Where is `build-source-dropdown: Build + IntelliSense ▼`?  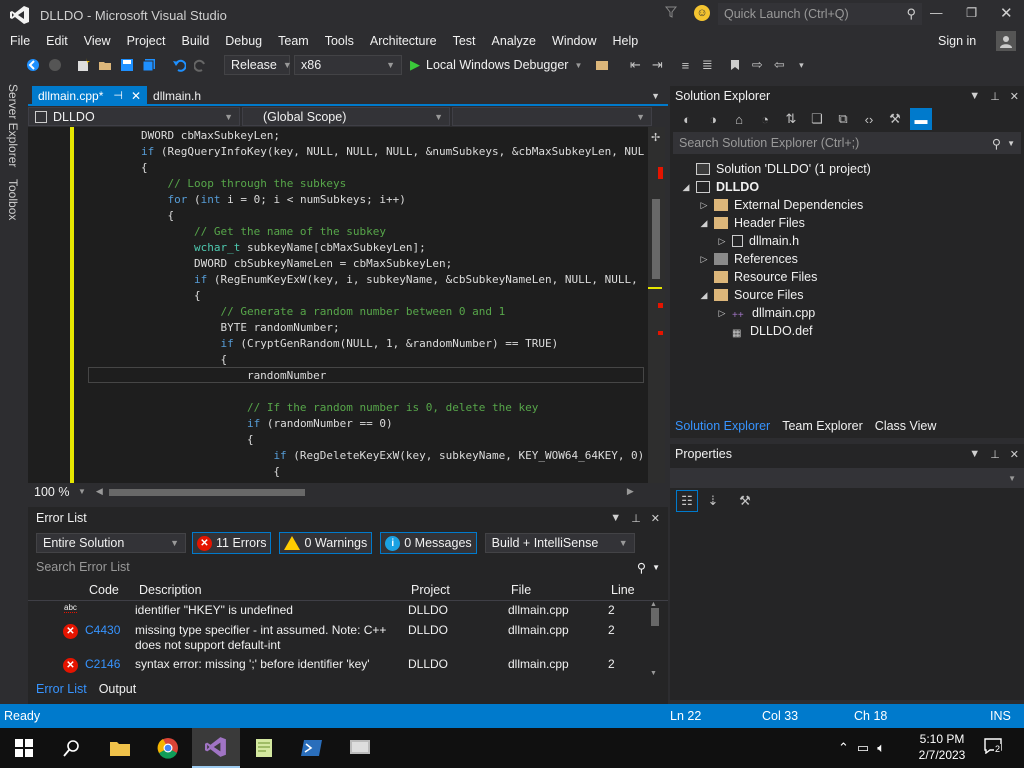 build-source-dropdown: Build + IntelliSense ▼ is located at coordinates (559, 543).